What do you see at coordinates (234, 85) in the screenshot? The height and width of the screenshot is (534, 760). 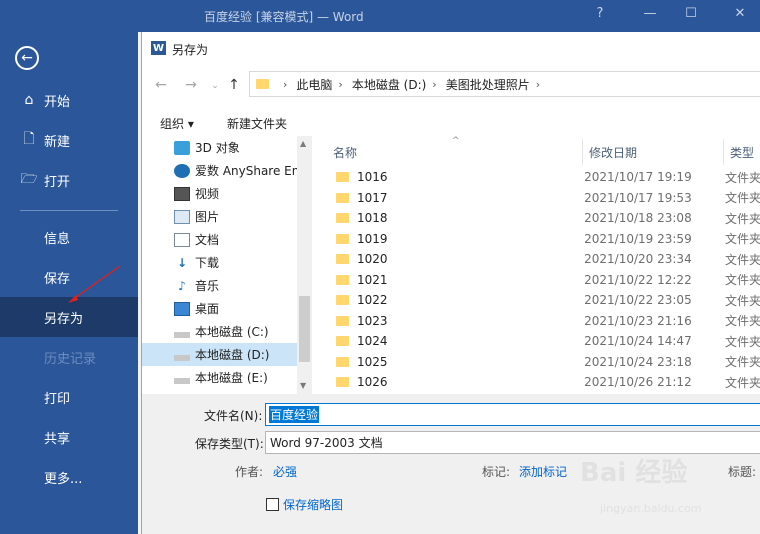 I see `up-icon: ↑` at bounding box center [234, 85].